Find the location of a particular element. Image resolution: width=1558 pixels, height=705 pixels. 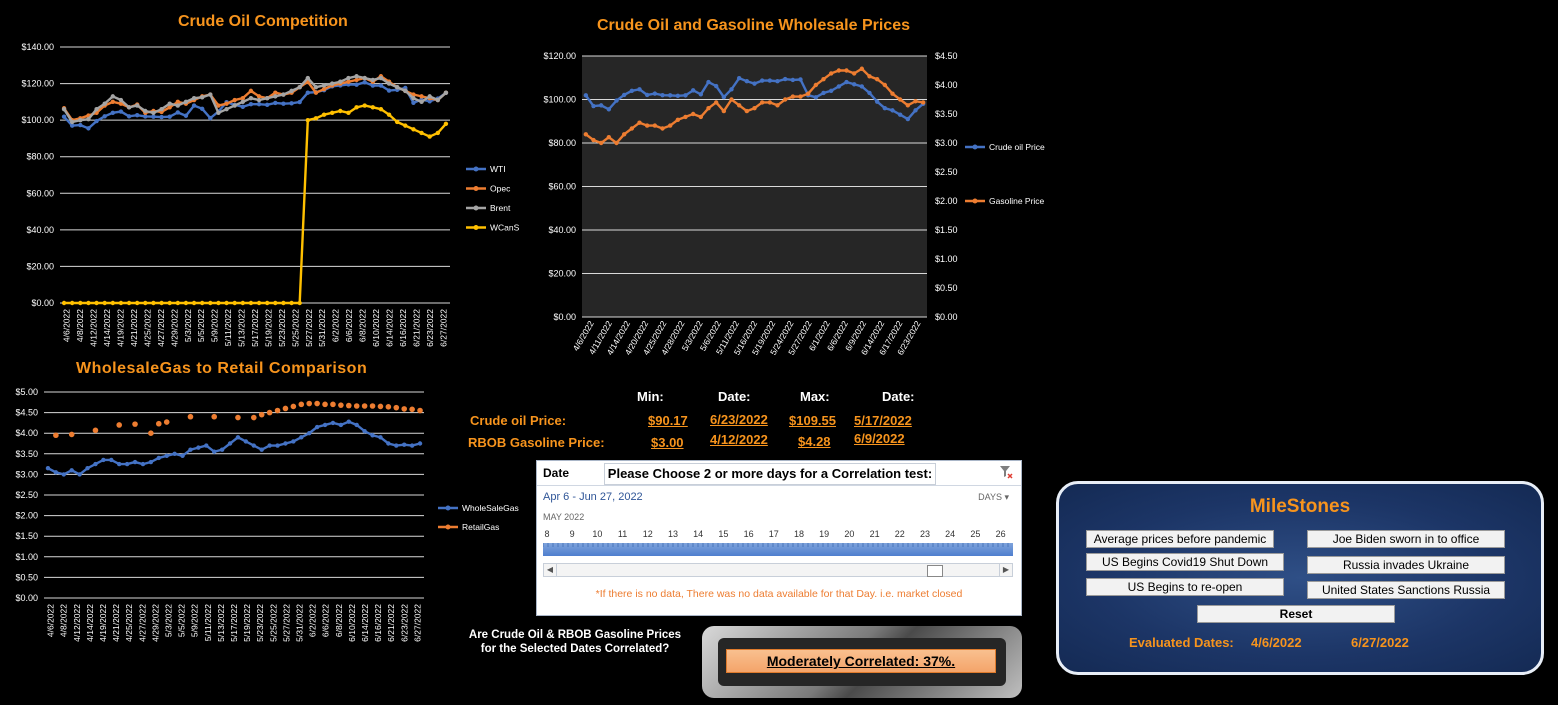

slicer-day-label: 15 is located at coordinates (723, 534).